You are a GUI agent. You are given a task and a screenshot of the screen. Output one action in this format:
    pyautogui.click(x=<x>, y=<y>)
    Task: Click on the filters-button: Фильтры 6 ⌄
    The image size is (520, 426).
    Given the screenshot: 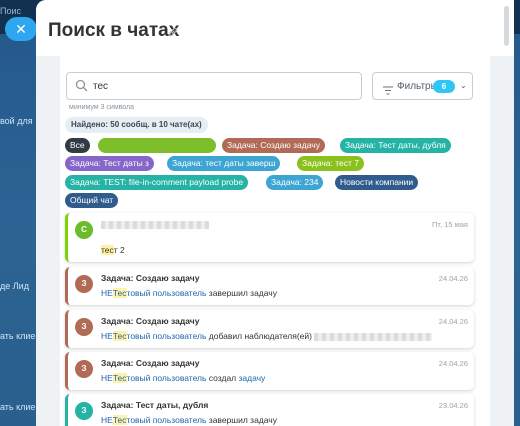 What is the action you would take?
    pyautogui.click(x=422, y=86)
    